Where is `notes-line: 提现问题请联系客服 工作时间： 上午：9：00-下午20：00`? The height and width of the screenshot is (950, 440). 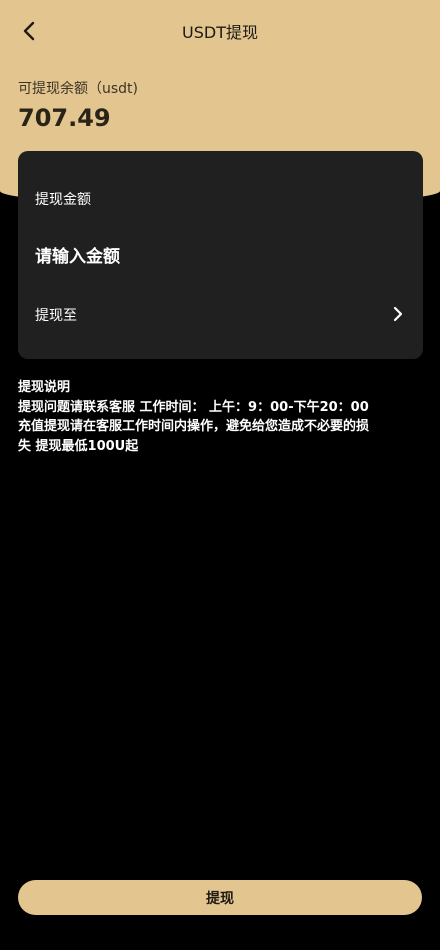 notes-line: 提现问题请联系客服 工作时间： 上午：9：00-下午20：00 is located at coordinates (193, 407).